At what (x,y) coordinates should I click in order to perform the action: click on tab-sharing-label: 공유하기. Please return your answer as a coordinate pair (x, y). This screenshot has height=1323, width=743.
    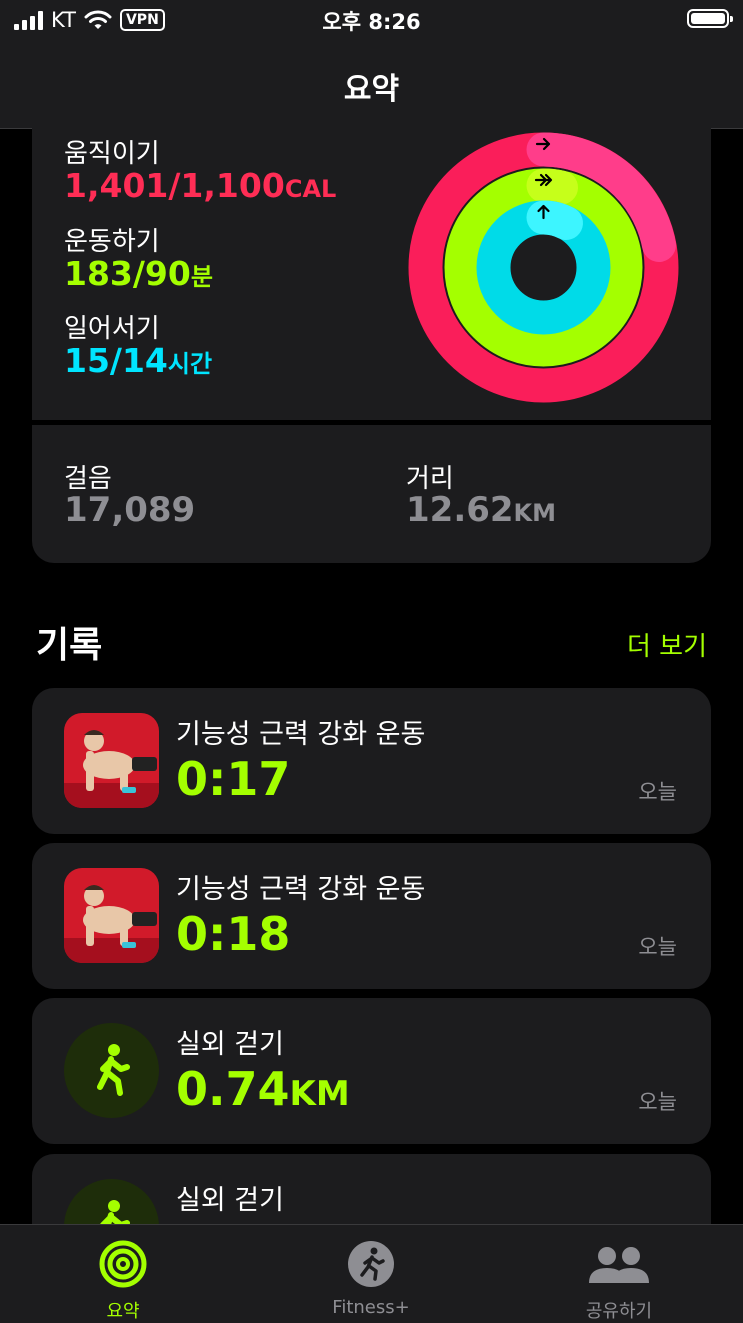
    Looking at the image, I should click on (619, 1311).